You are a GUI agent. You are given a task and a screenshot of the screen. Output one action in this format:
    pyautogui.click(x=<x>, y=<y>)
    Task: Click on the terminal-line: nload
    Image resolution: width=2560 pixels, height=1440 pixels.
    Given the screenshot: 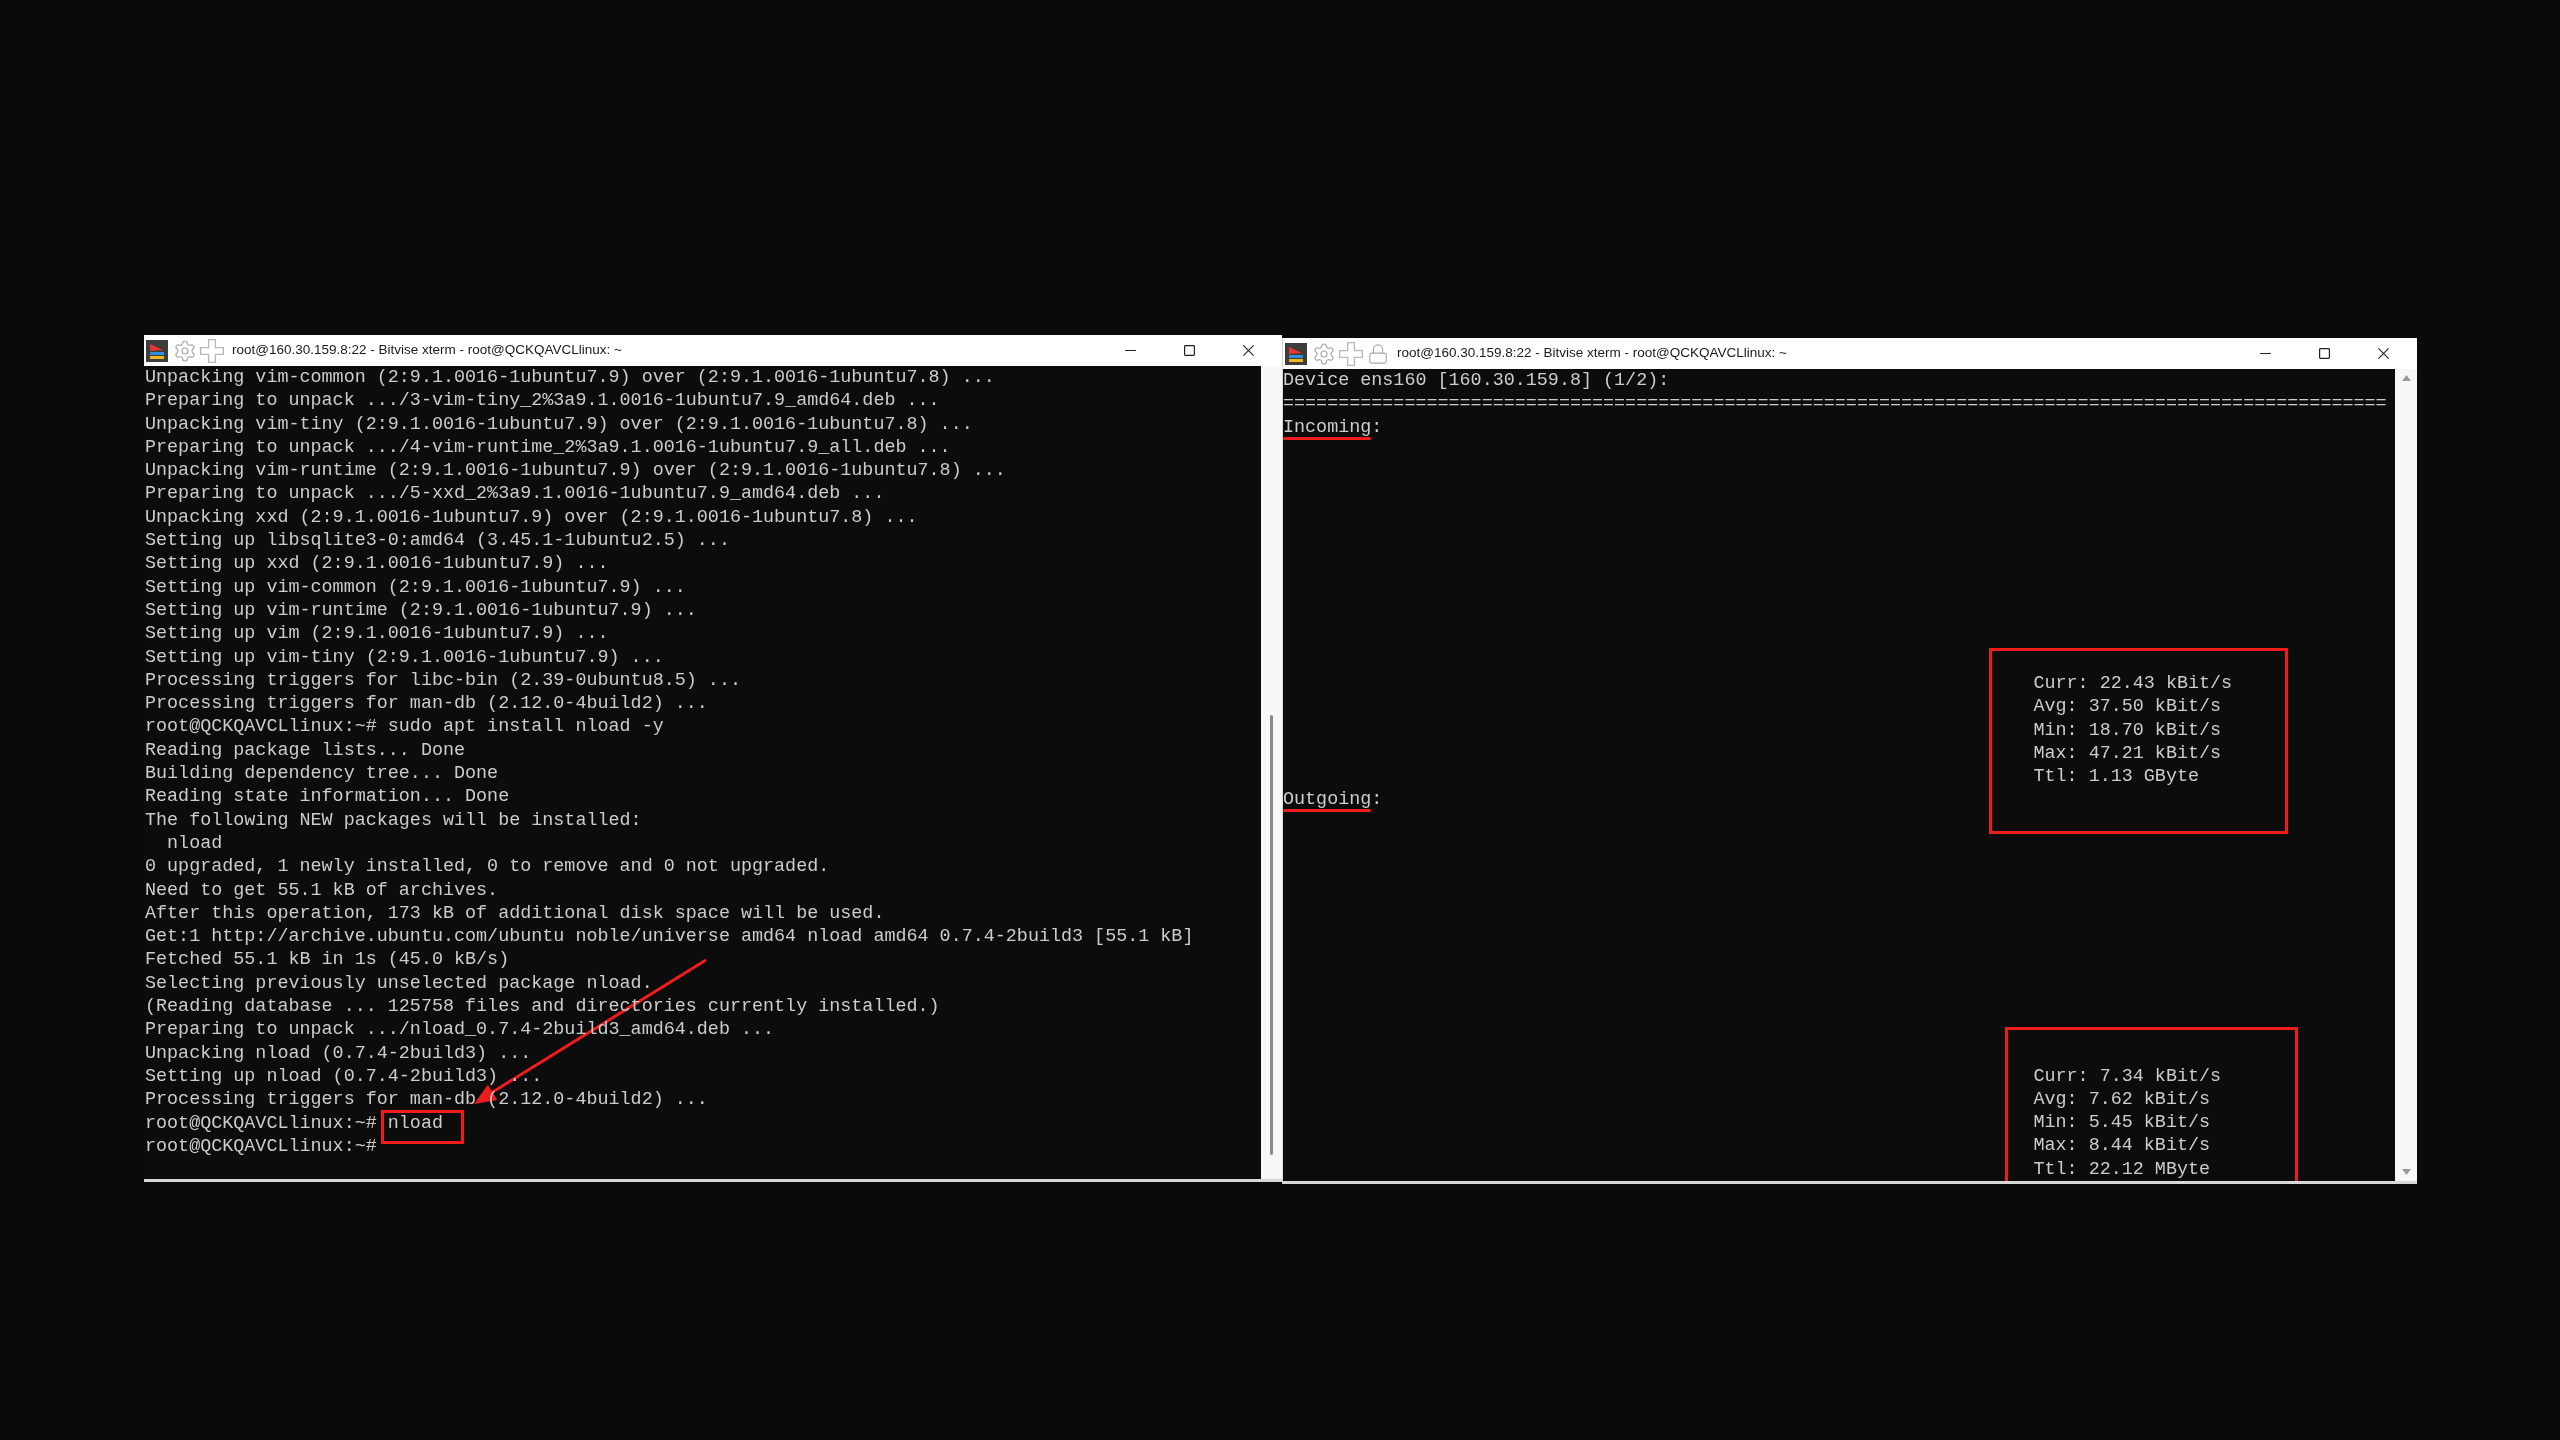 What is the action you would take?
    pyautogui.click(x=194, y=843)
    